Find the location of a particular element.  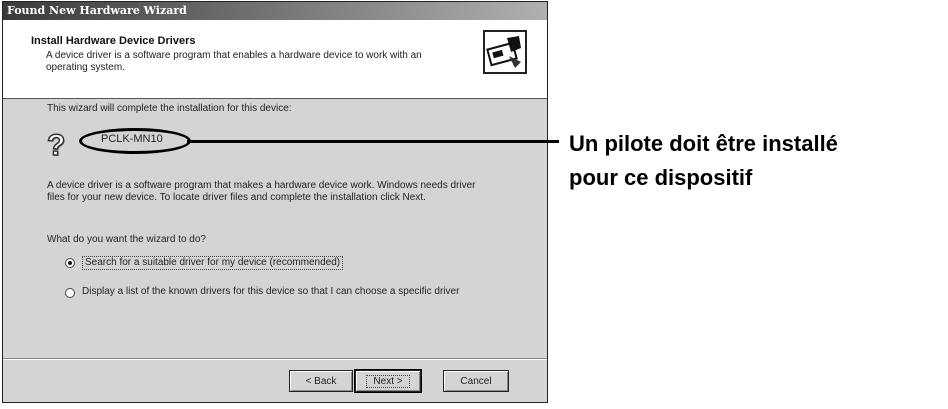

wizard-question: What do you want the wizard to do? is located at coordinates (126, 239).